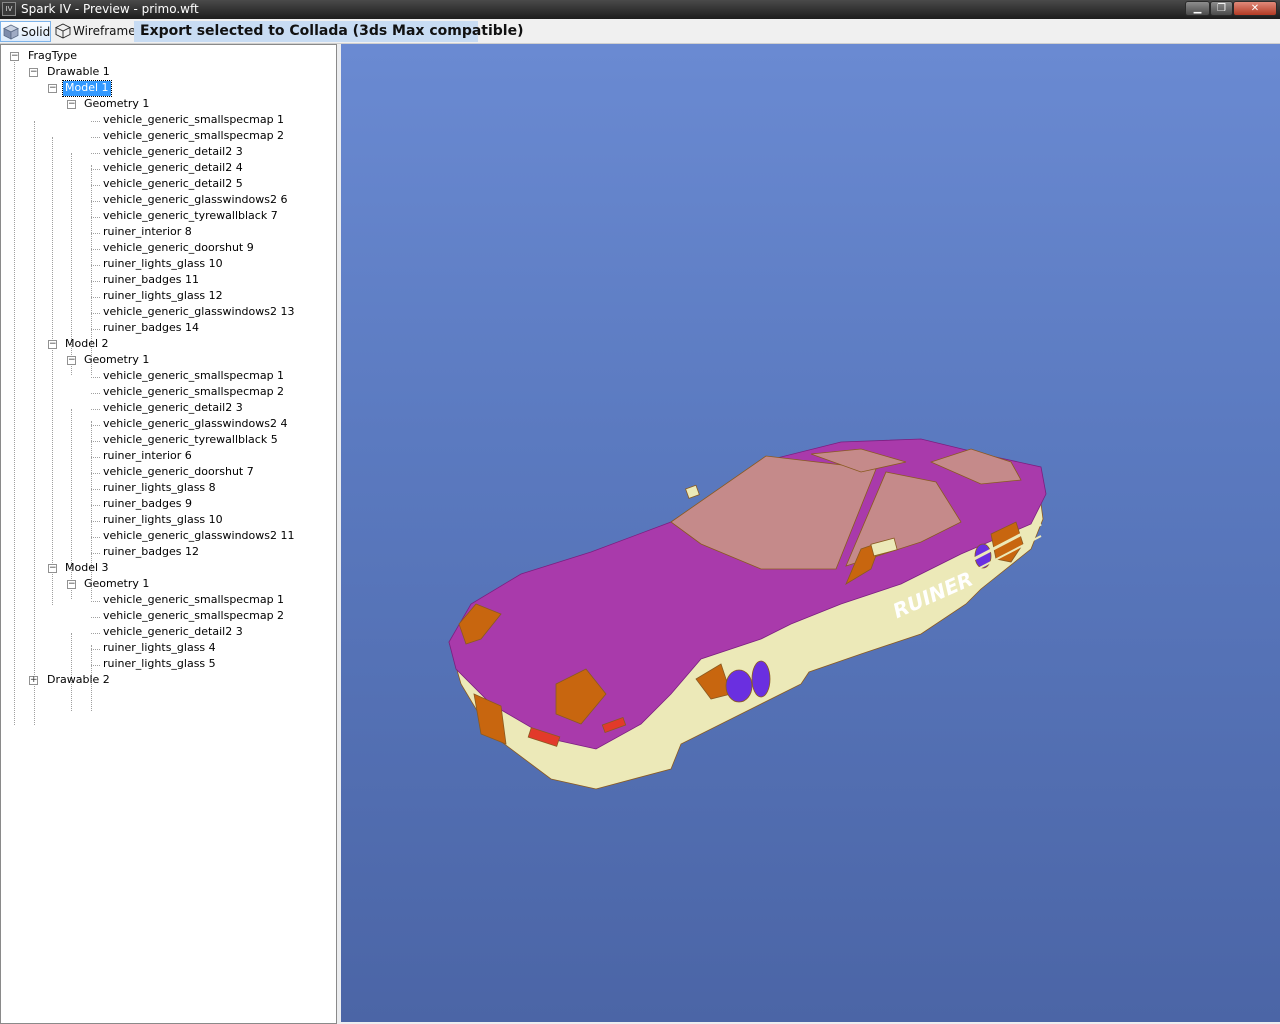  I want to click on tree-leaf-shader: vehicle_generic_glasswindows2 6, so click(195, 200).